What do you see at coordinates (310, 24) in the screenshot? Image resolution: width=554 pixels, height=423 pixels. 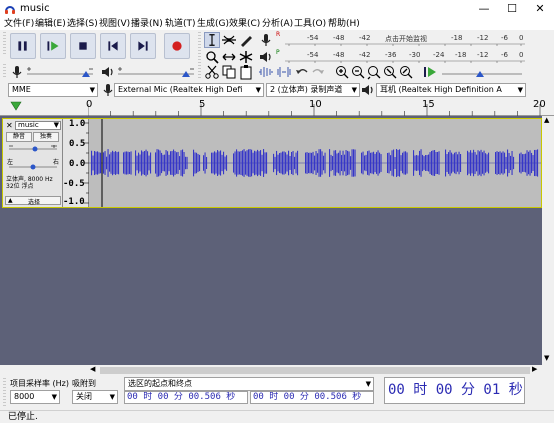 I see `menu-tools: 工具(O)` at bounding box center [310, 24].